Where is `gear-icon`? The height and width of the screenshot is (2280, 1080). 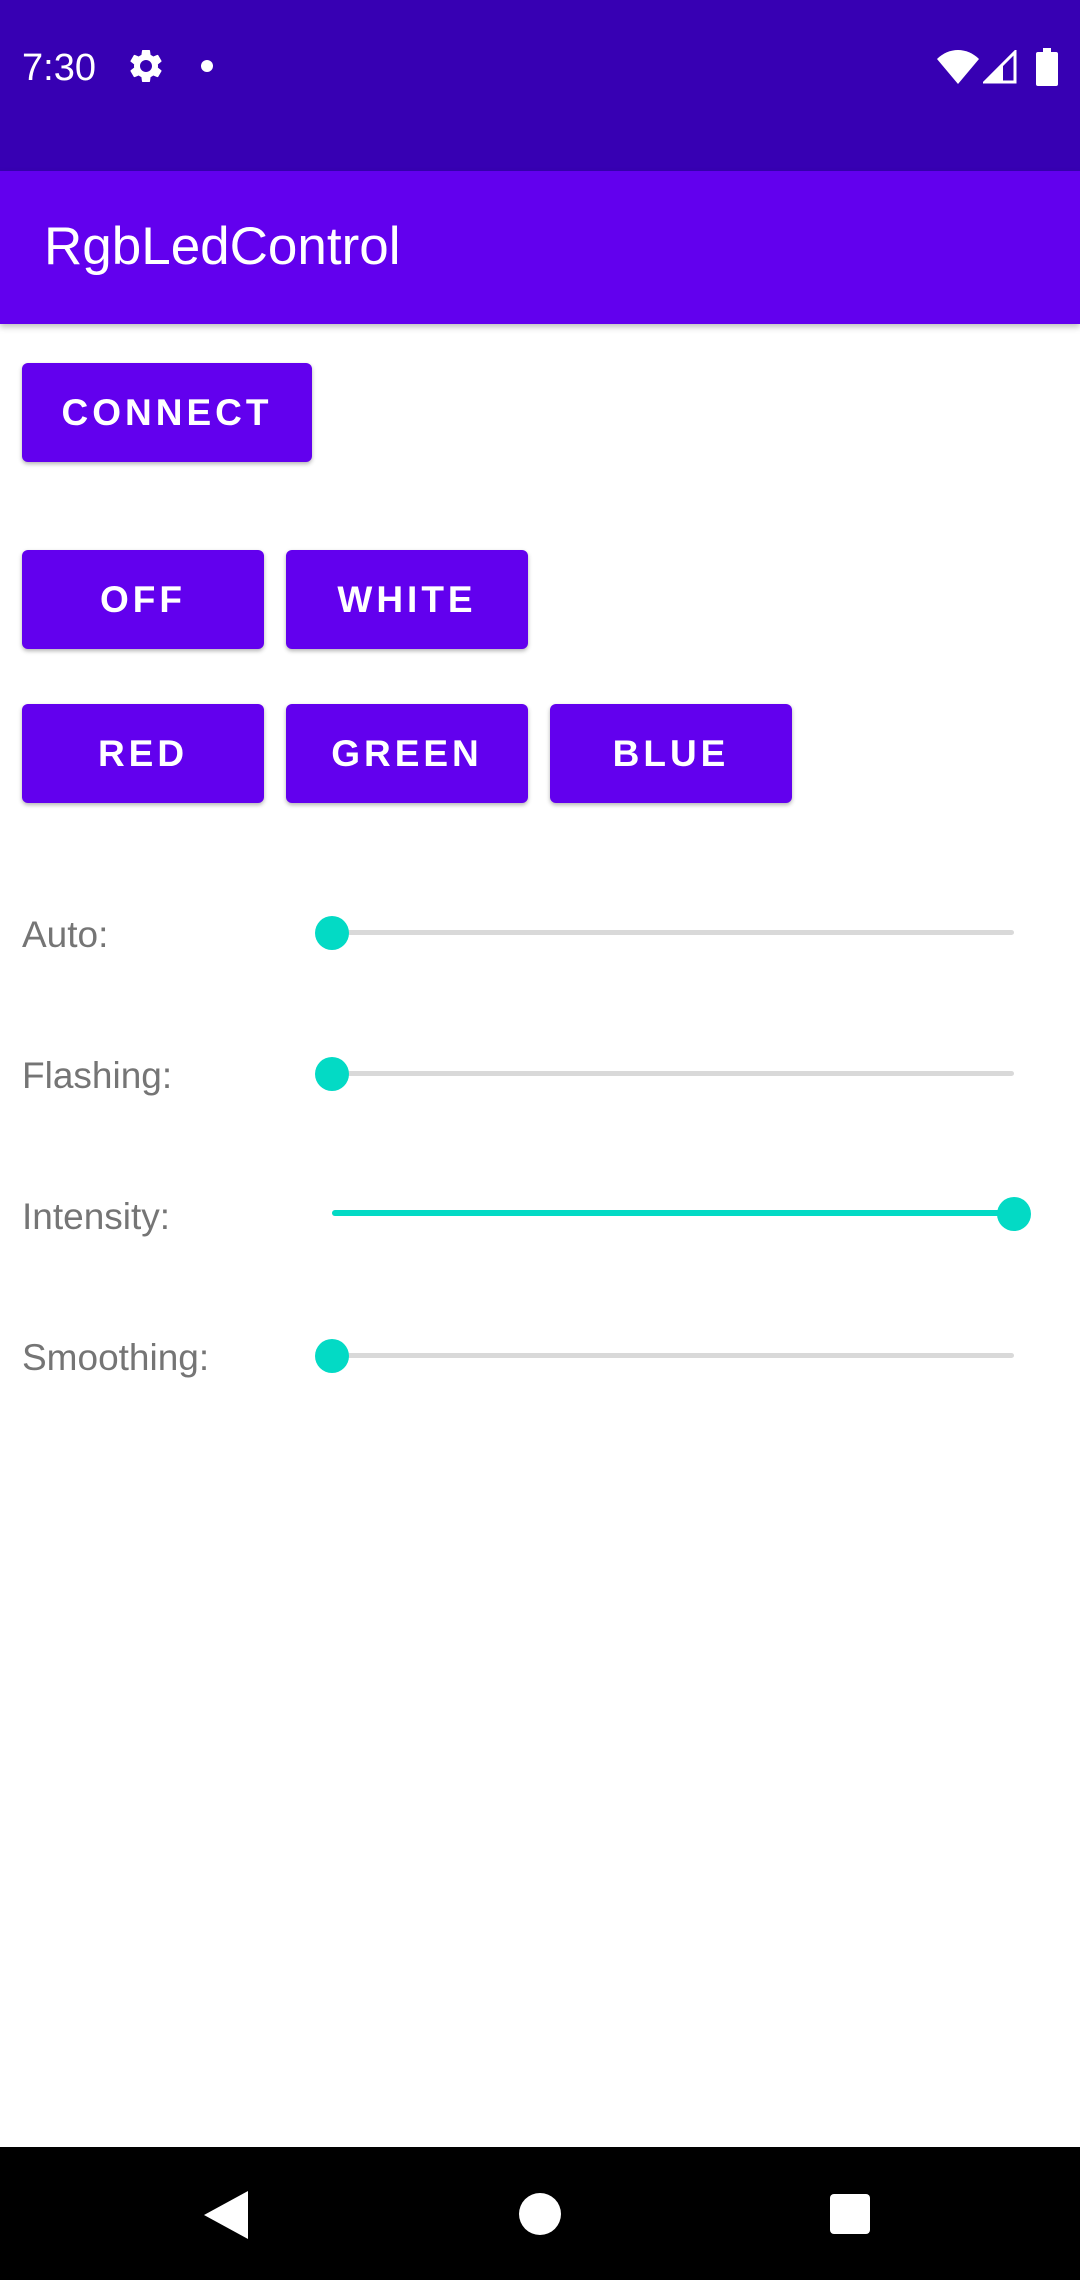 gear-icon is located at coordinates (146, 66).